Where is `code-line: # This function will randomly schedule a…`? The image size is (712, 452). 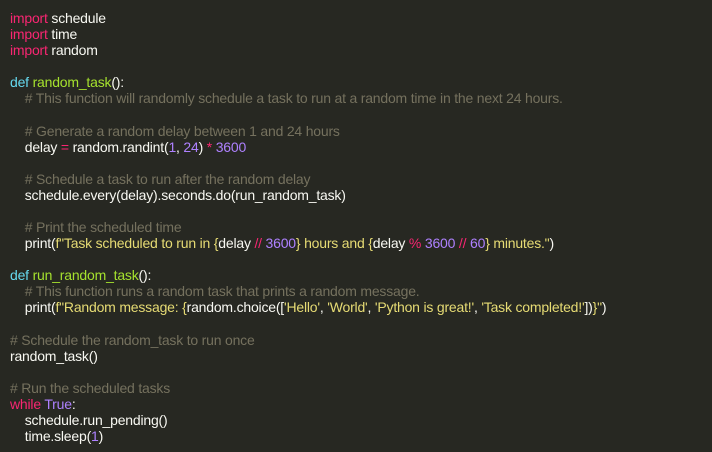 code-line: # This function will randomly schedule a… is located at coordinates (356, 98).